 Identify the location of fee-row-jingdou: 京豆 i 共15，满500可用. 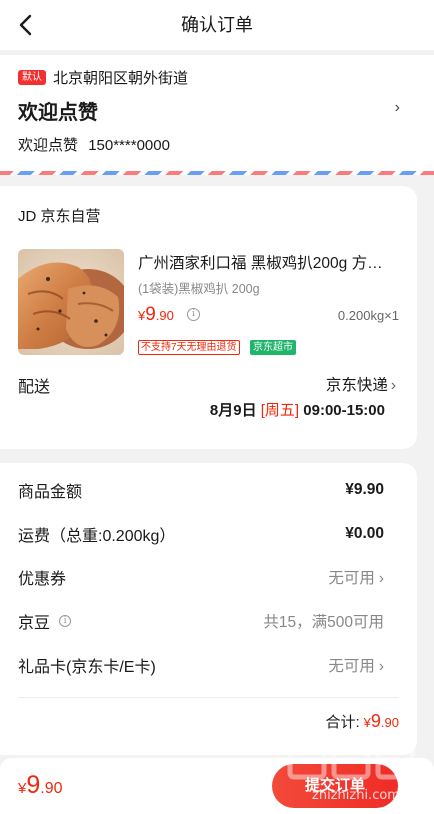
(201, 621).